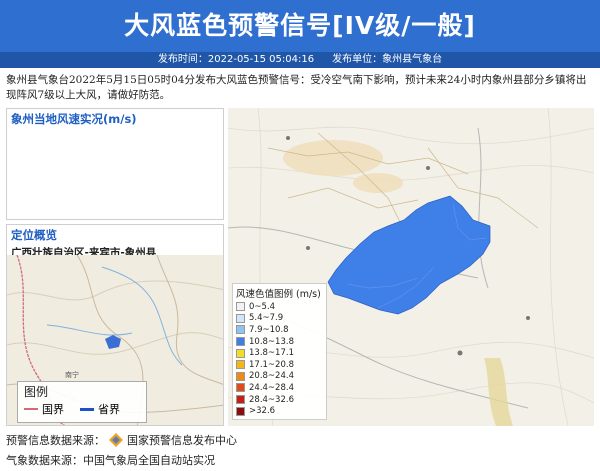  What do you see at coordinates (115, 164) in the screenshot?
I see `wind-observation-panel: 象州当地风速实况(m/s)` at bounding box center [115, 164].